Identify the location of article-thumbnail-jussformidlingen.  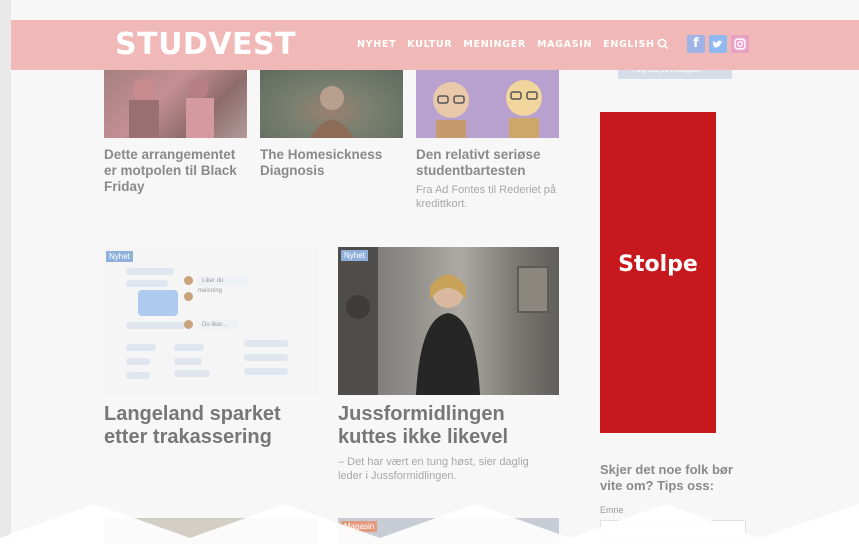
(448, 321).